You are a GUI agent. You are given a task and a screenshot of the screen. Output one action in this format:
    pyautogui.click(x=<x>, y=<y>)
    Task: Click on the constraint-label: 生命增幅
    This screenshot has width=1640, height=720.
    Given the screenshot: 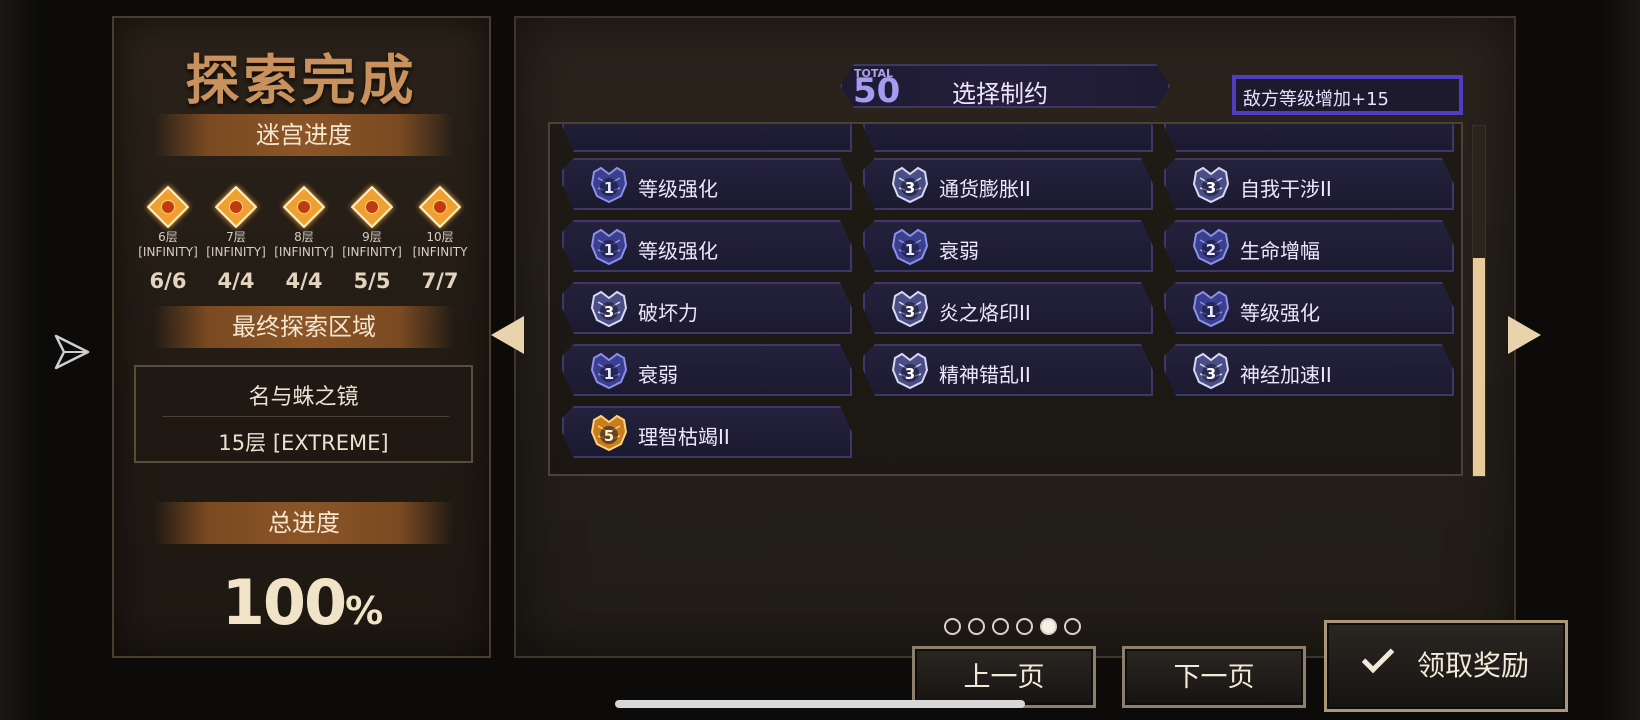 What is the action you would take?
    pyautogui.click(x=1280, y=251)
    